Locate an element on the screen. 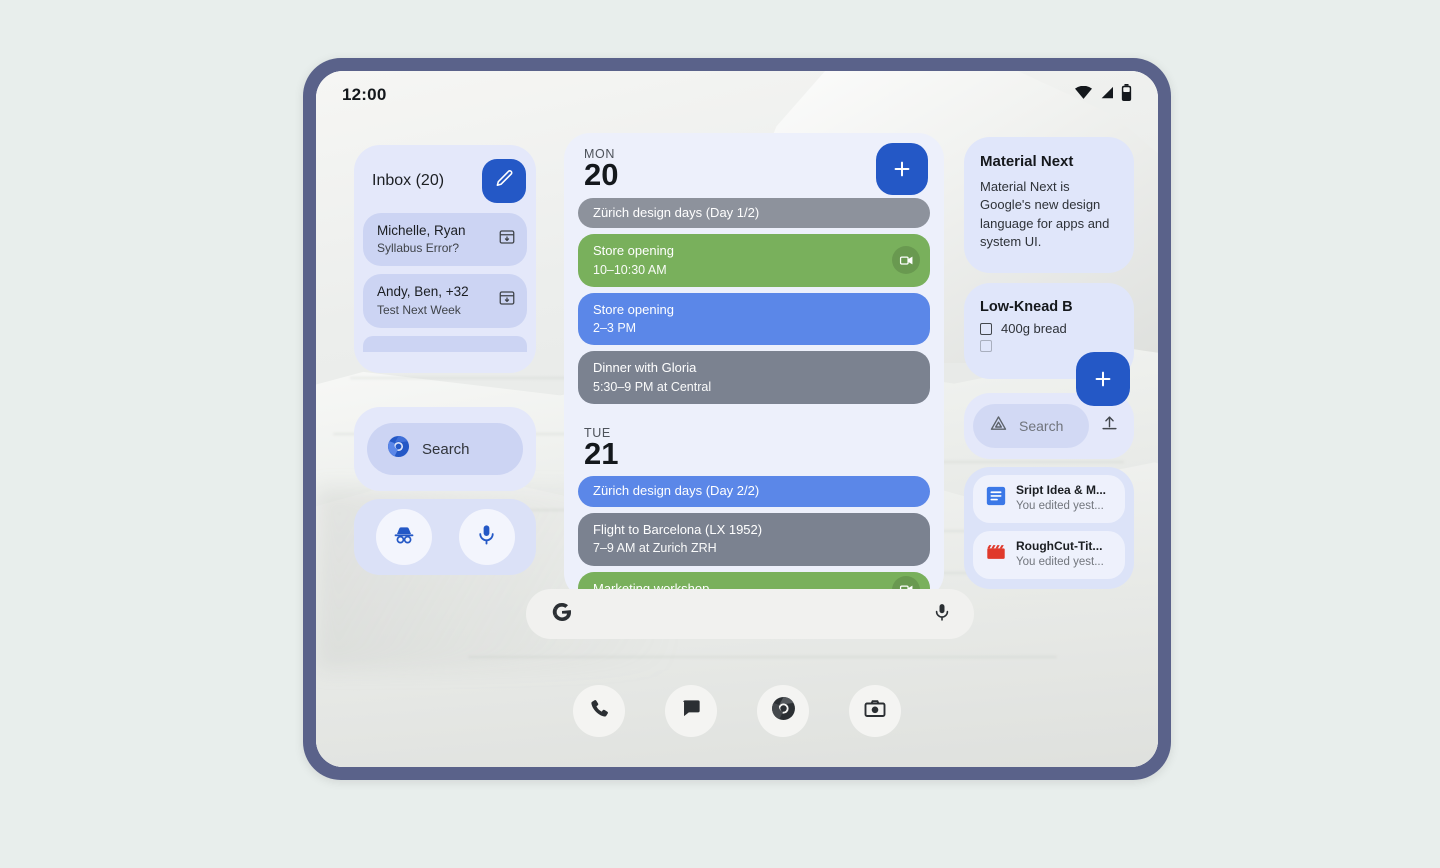  pencil-icon is located at coordinates (504, 181).